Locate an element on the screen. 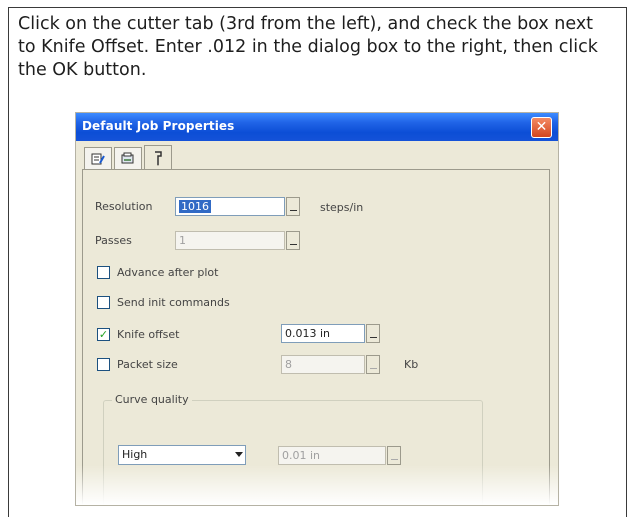  close-button: ✕ is located at coordinates (541, 127).